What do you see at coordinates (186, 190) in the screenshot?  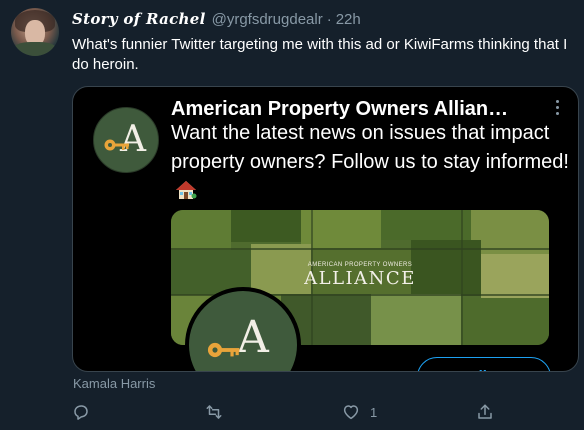 I see `house-emoji-icon` at bounding box center [186, 190].